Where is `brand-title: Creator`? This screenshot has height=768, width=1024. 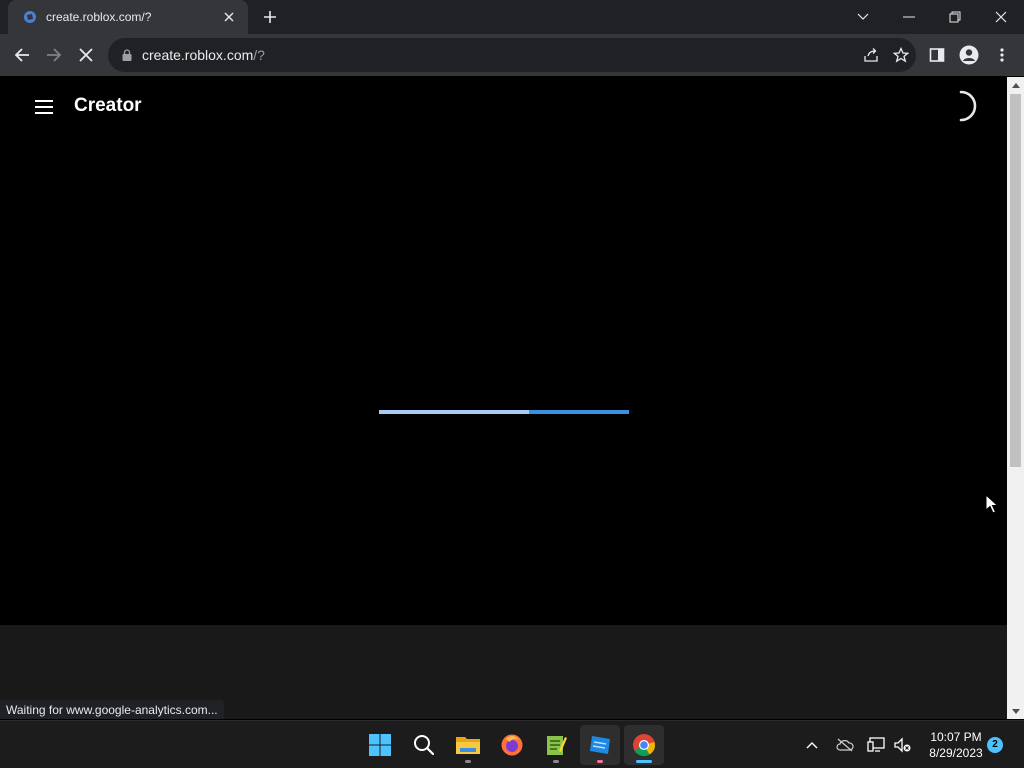
brand-title: Creator is located at coordinates (108, 106).